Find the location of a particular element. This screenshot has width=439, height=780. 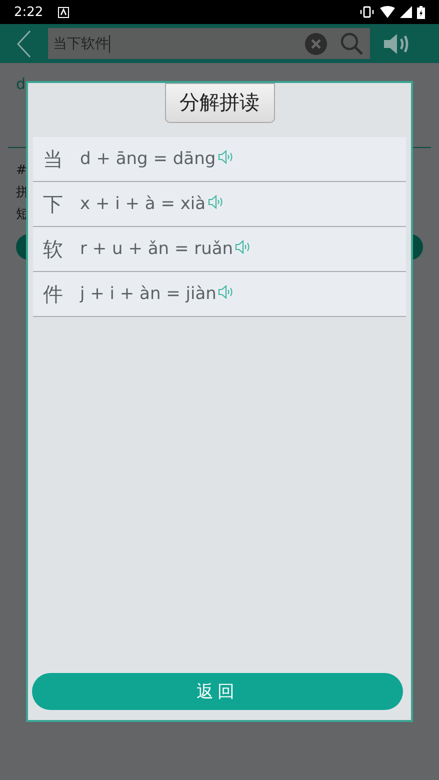

character-text: 下 is located at coordinates (53, 204).